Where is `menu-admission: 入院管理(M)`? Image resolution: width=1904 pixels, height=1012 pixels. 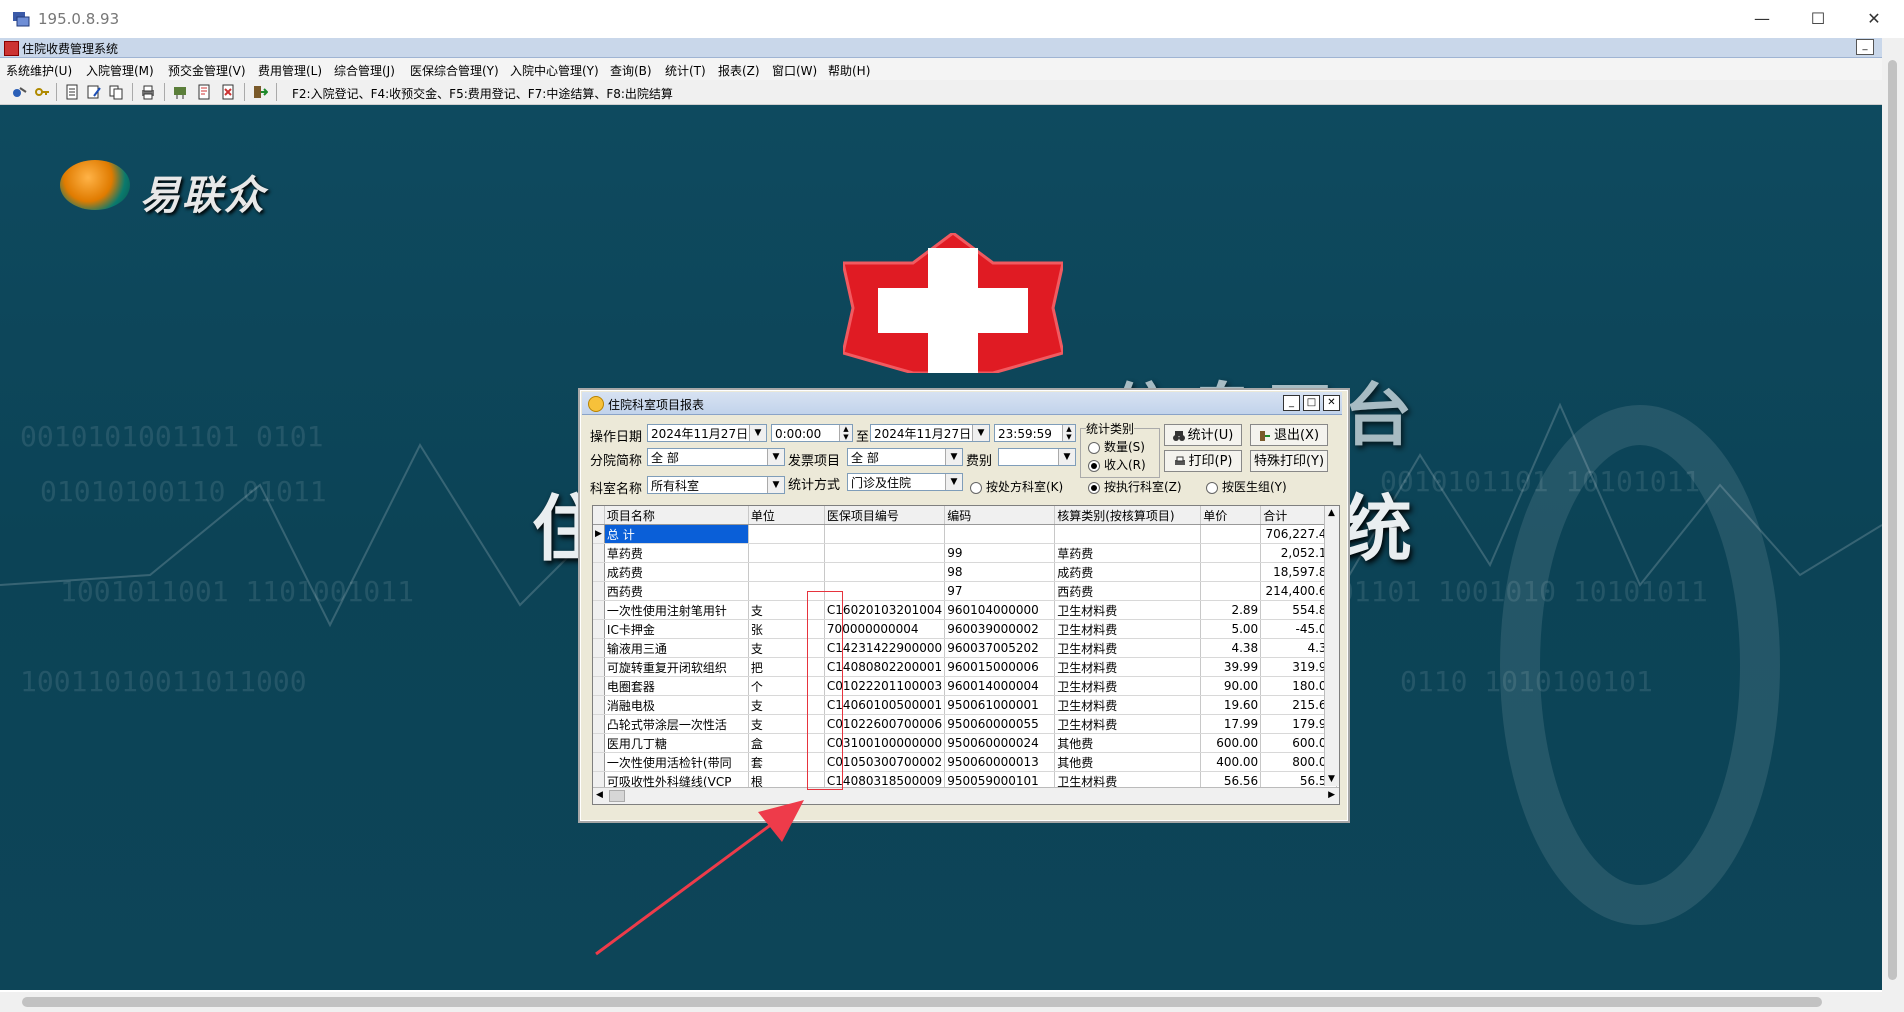
menu-admission: 入院管理(M) is located at coordinates (120, 70).